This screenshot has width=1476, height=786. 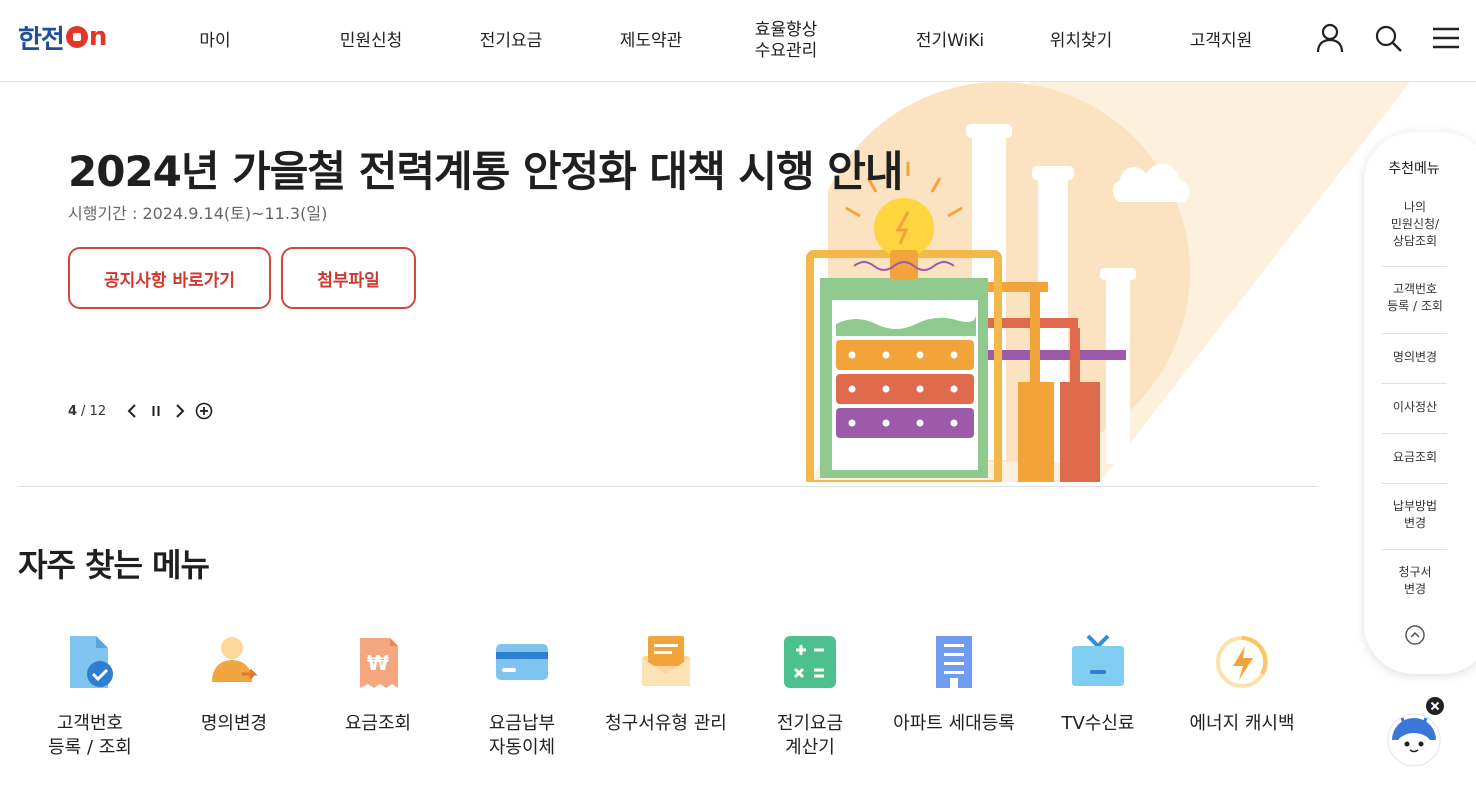 I want to click on energy-cashback-icon, so click(x=1242, y=662).